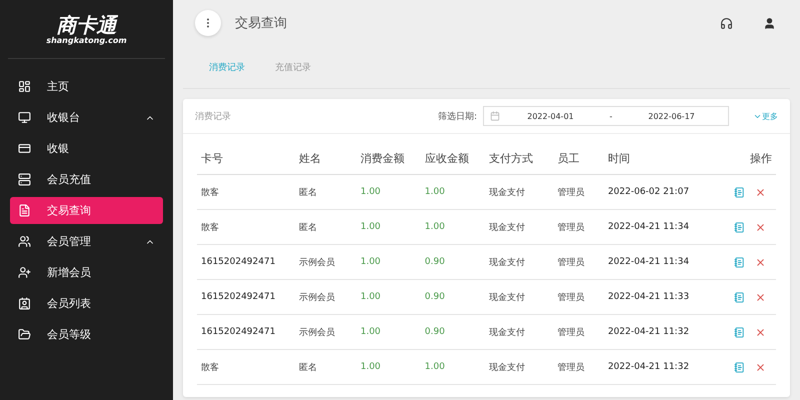  I want to click on column-header: 姓名, so click(325, 158).